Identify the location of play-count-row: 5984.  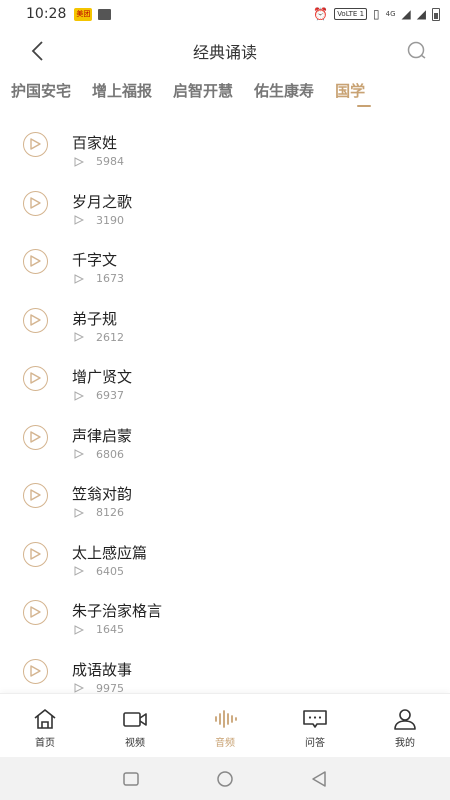
(99, 161).